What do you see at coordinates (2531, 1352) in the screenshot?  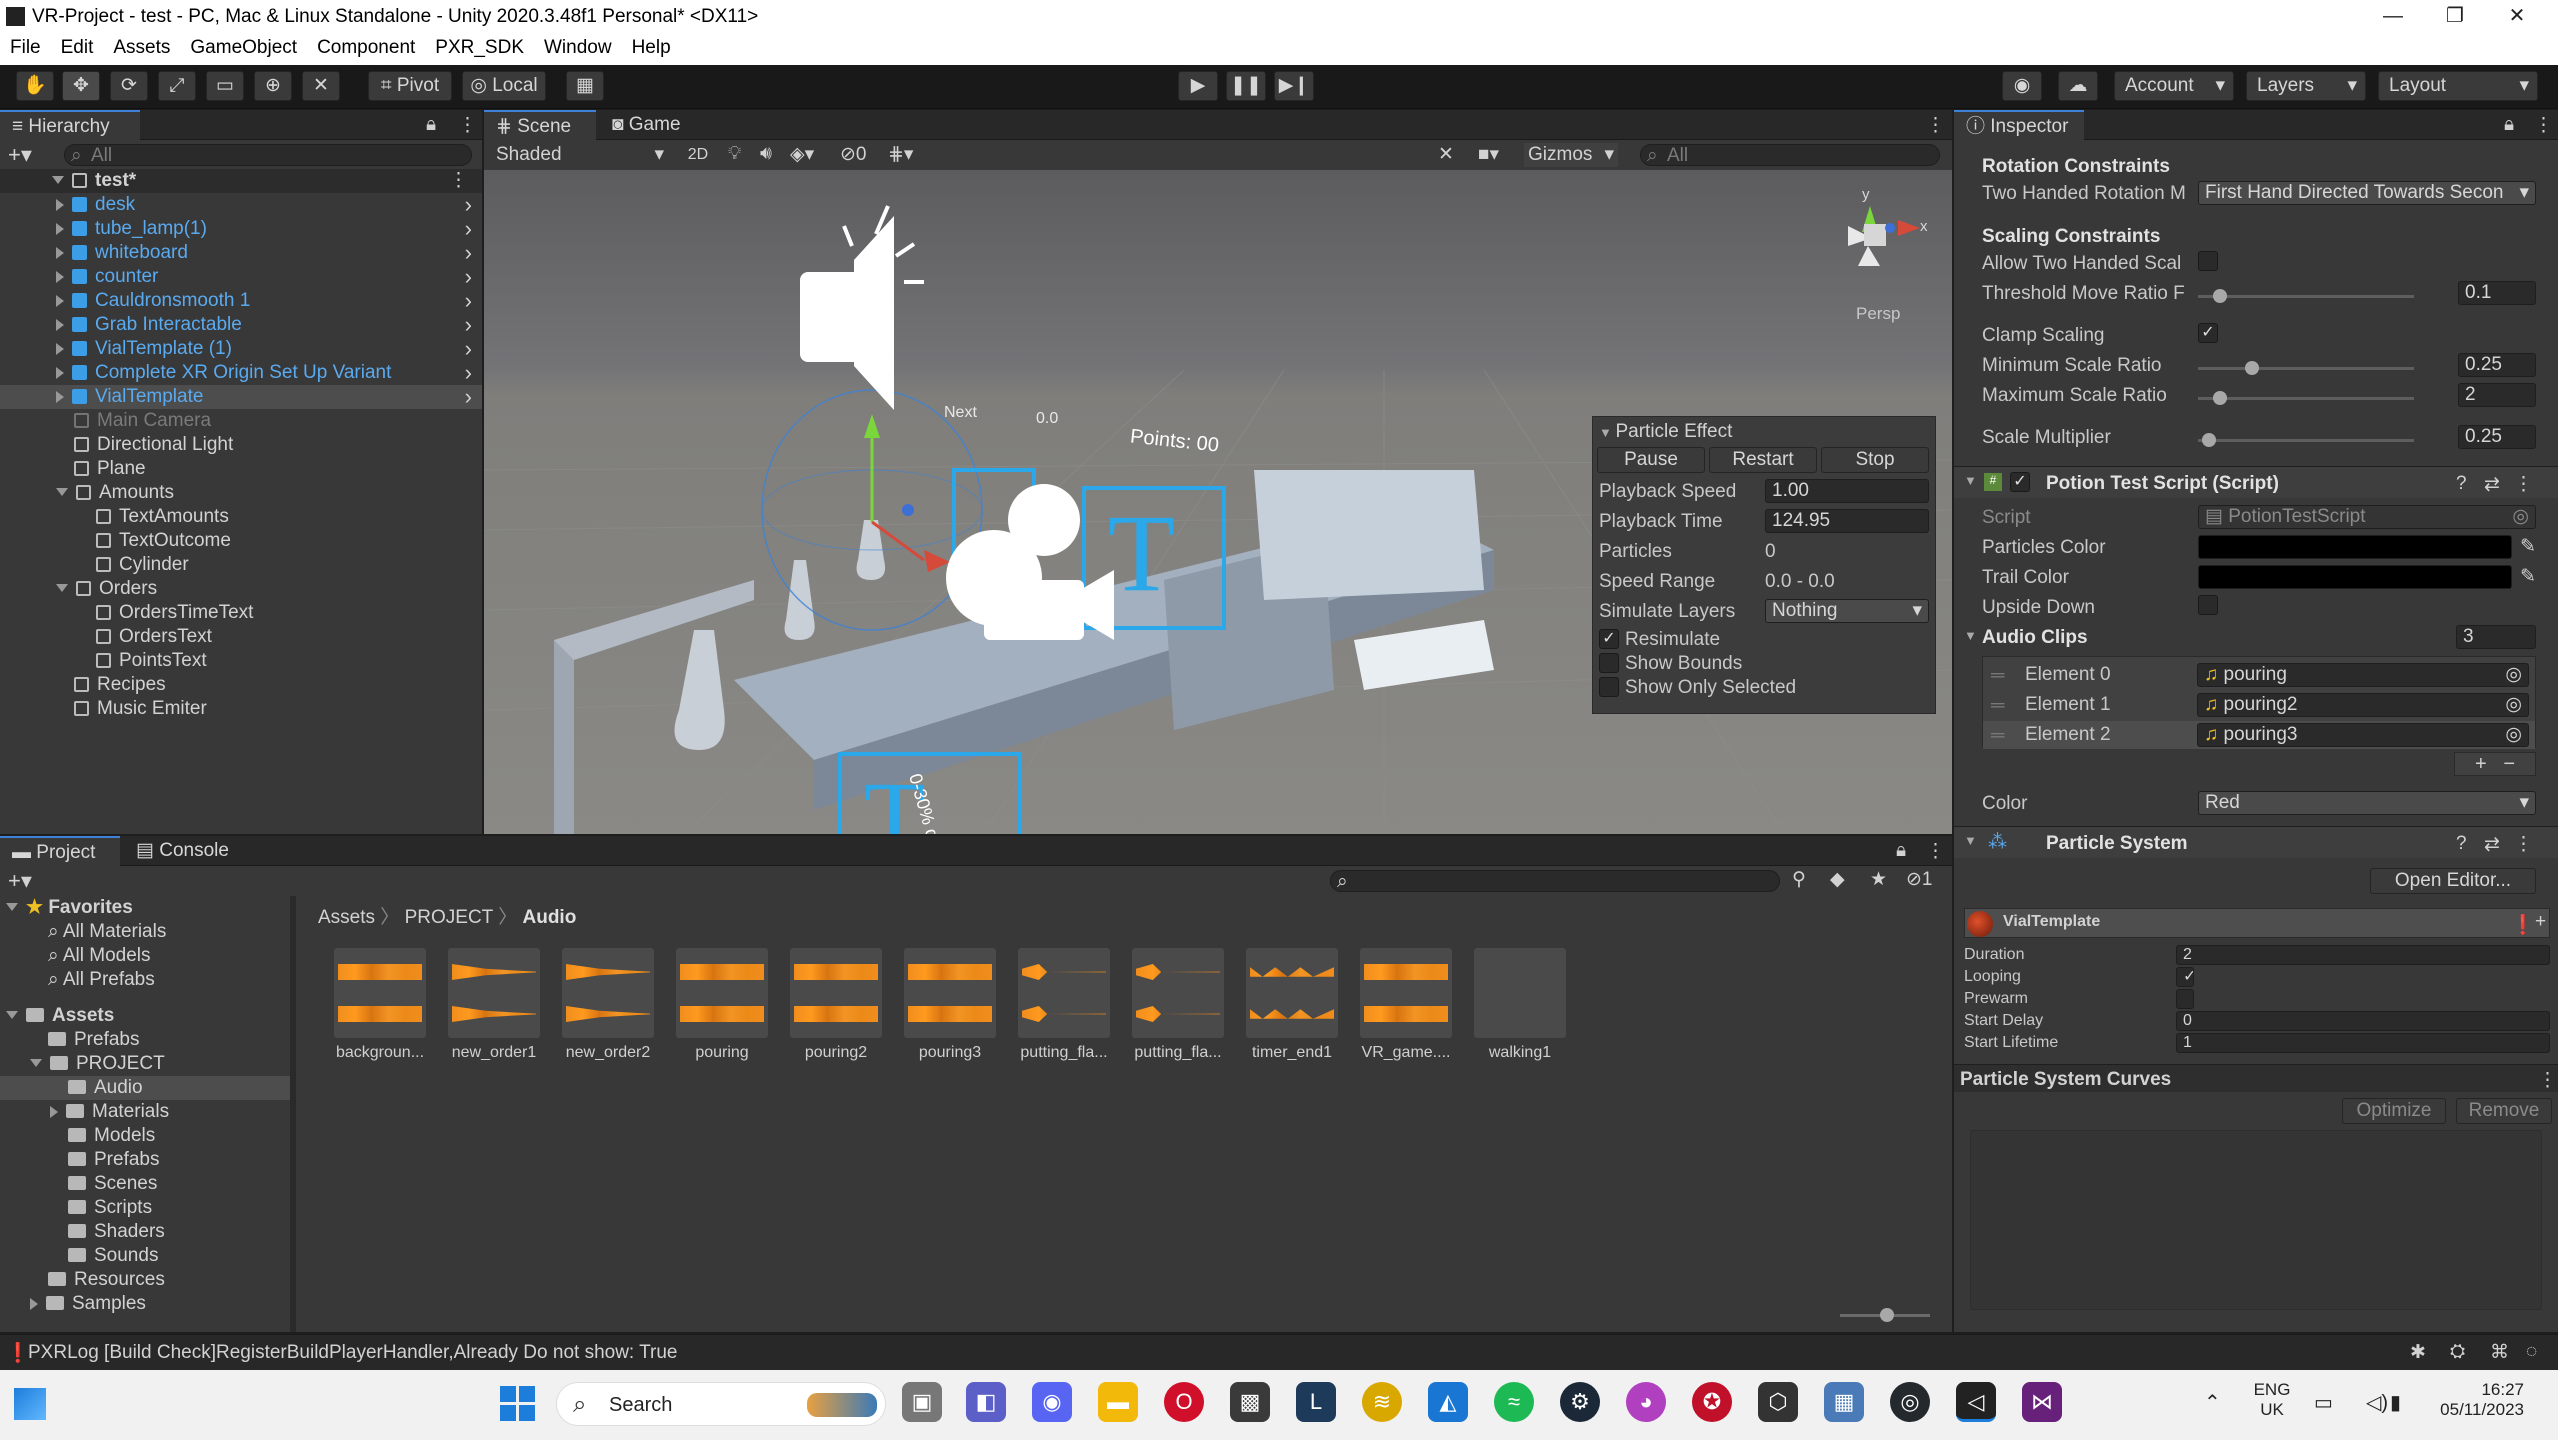 I see `progress-icon: ◌` at bounding box center [2531, 1352].